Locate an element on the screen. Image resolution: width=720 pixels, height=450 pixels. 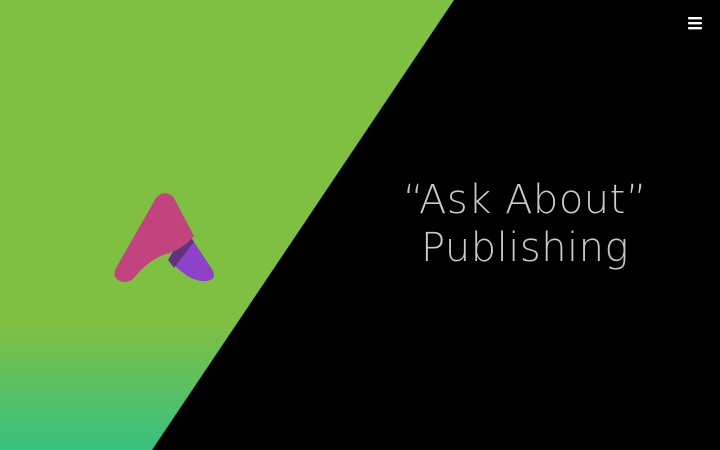
hero-headline: “Ask About” Publishing is located at coordinates (525, 224).